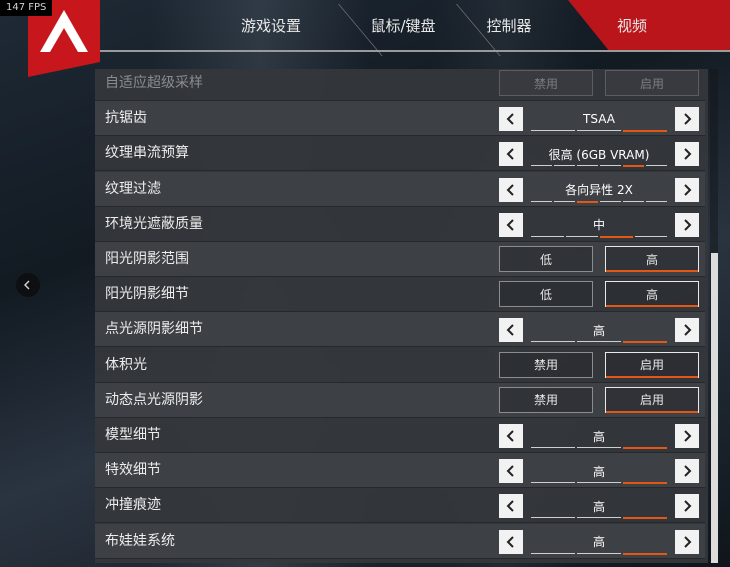 This screenshot has height=567, width=730. What do you see at coordinates (400, 189) in the screenshot?
I see `settings-row: 纹理过滤 各向异性 2X` at bounding box center [400, 189].